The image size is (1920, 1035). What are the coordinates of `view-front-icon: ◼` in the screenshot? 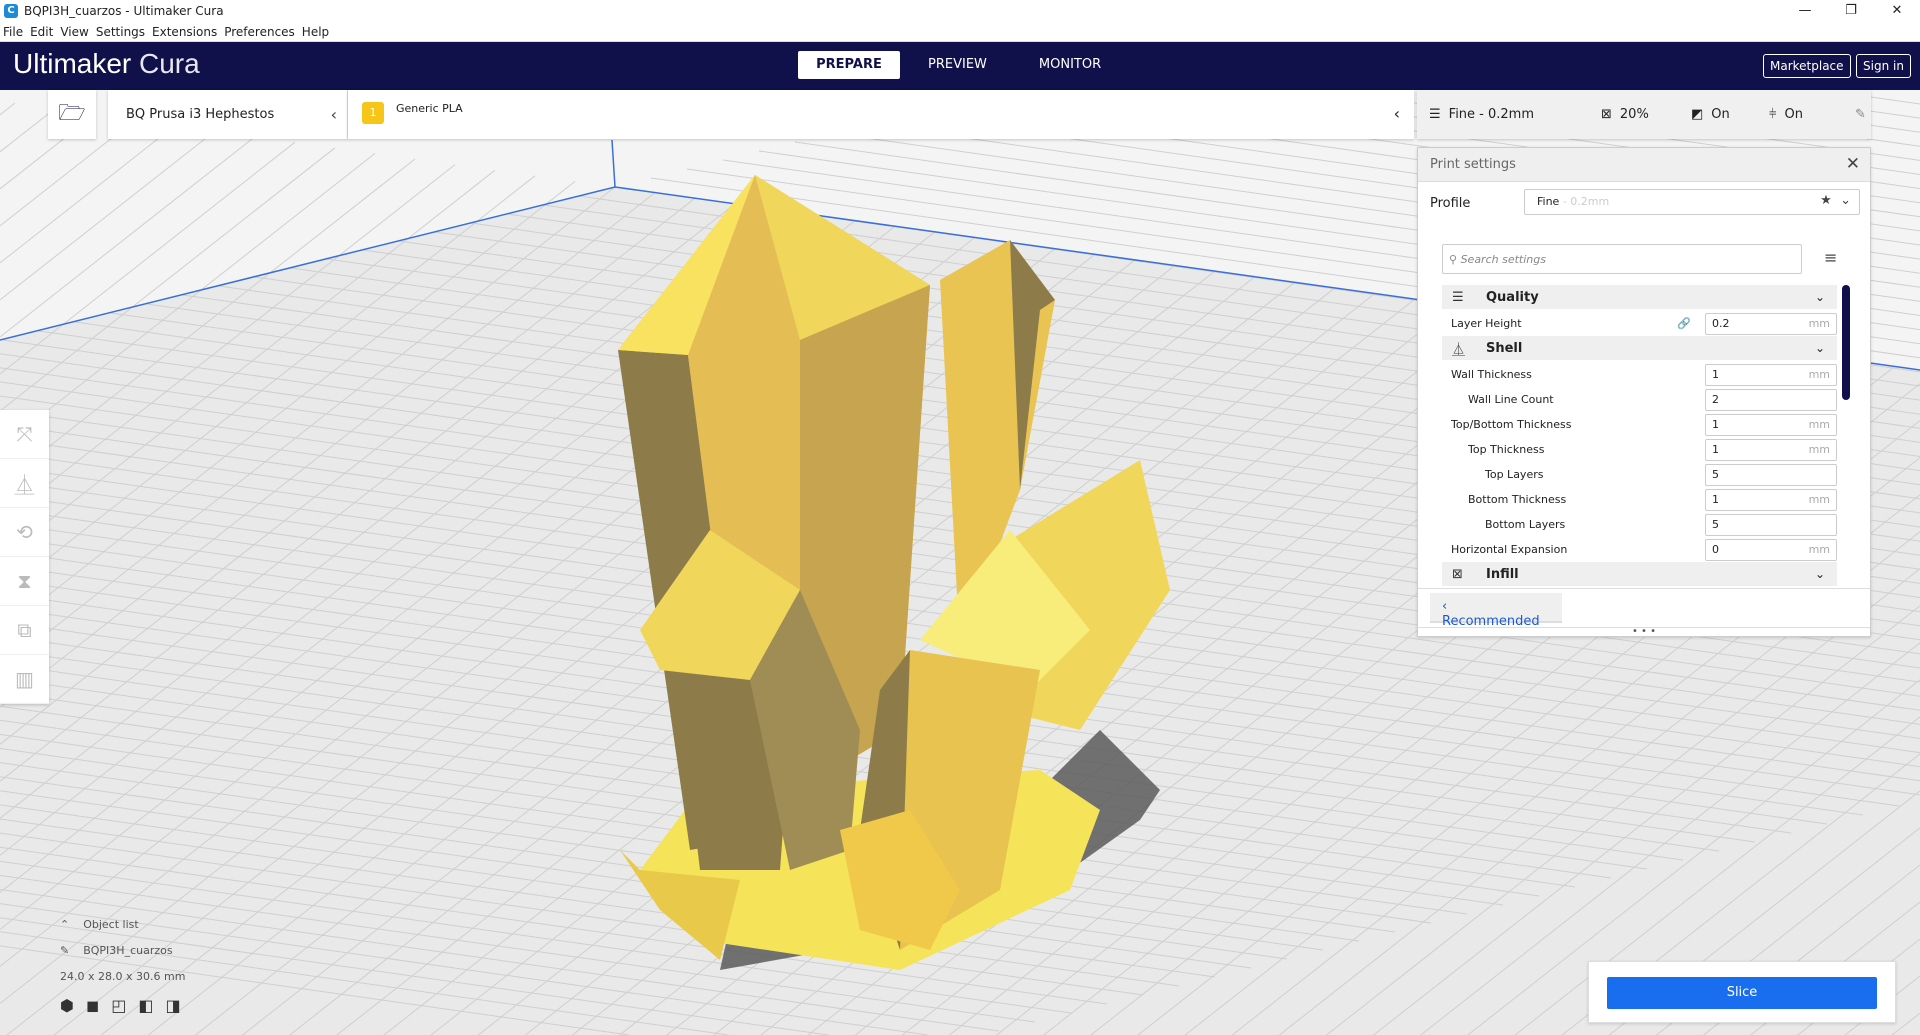 It's located at (92, 1005).